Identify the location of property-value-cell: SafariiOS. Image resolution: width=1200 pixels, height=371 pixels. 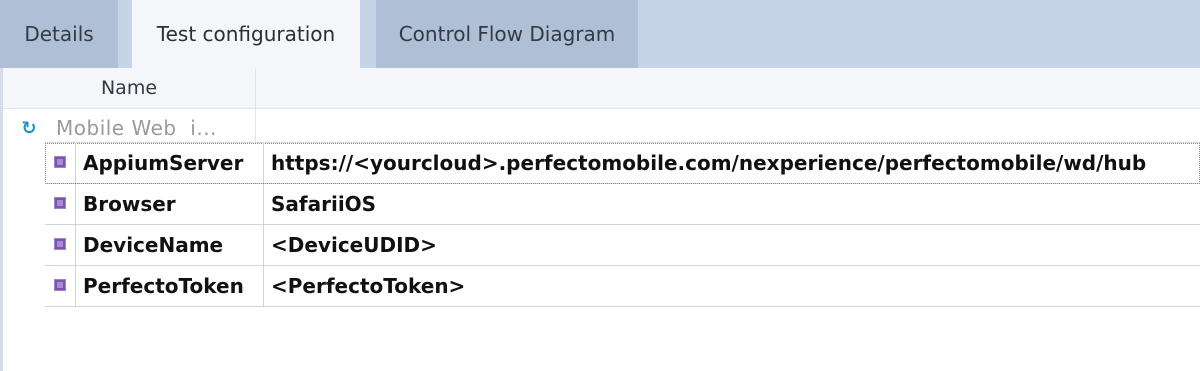
(731, 204).